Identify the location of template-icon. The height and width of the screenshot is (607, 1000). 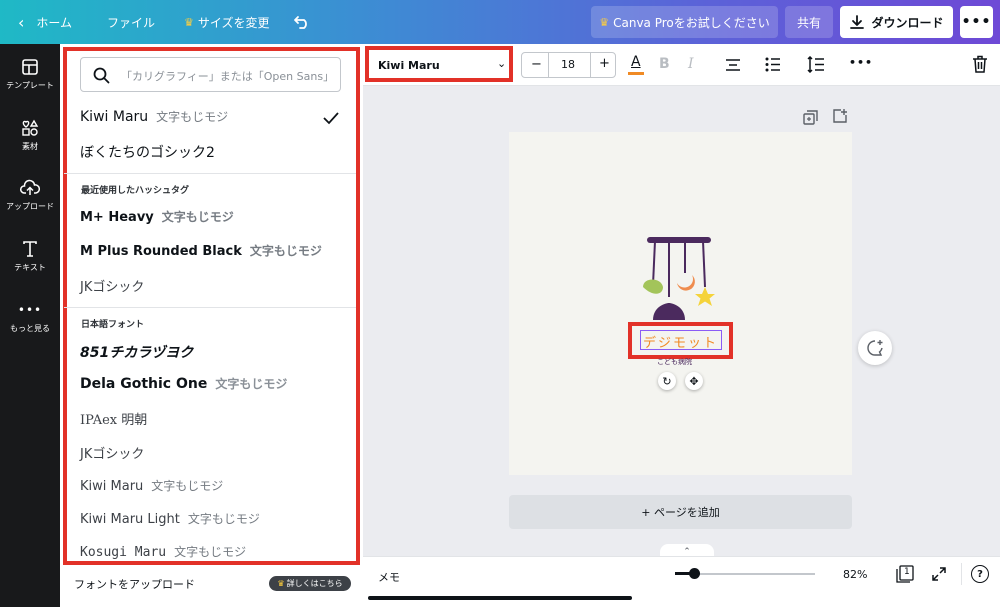
(30, 67).